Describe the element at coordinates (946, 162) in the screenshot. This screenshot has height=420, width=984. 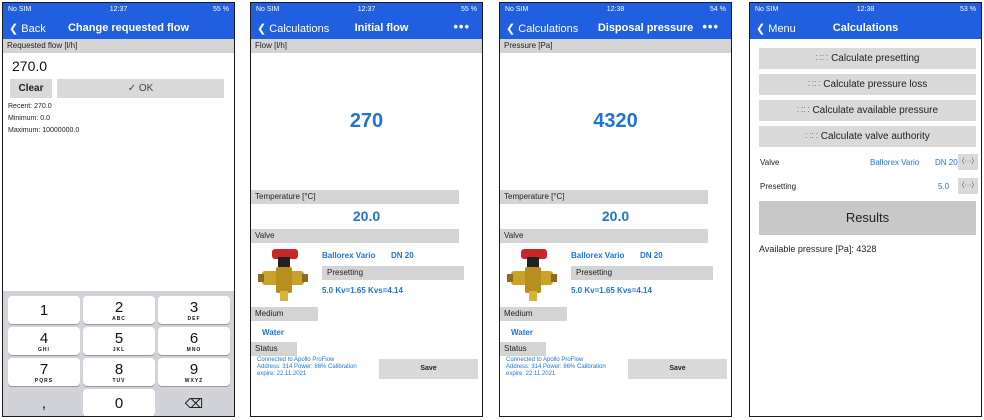
I see `valve-row-size: DN 20` at that location.